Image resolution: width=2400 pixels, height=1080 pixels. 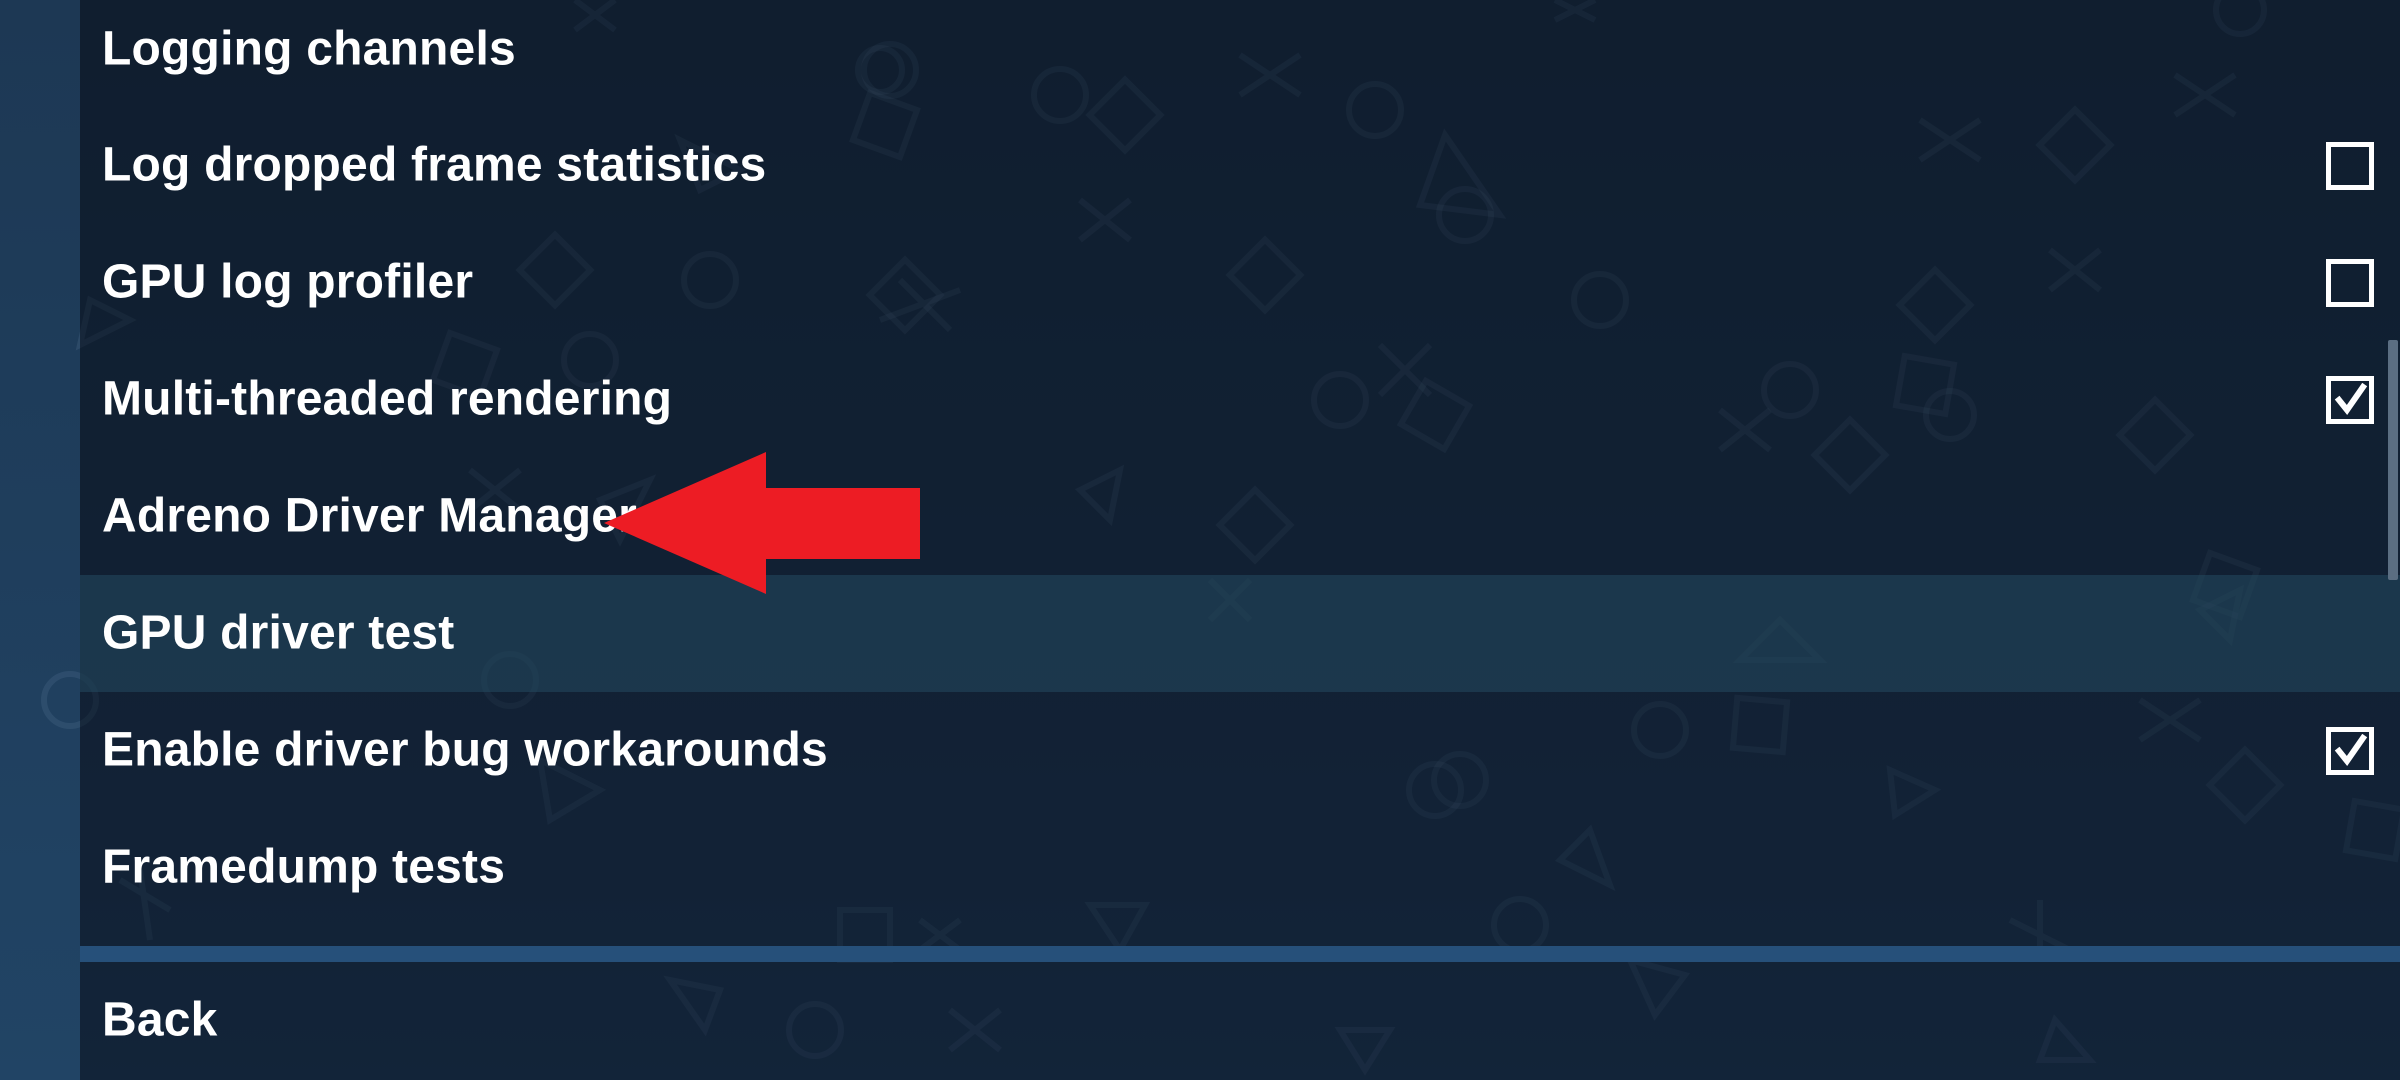 I want to click on setting-label: GPU log profiler, so click(x=288, y=281).